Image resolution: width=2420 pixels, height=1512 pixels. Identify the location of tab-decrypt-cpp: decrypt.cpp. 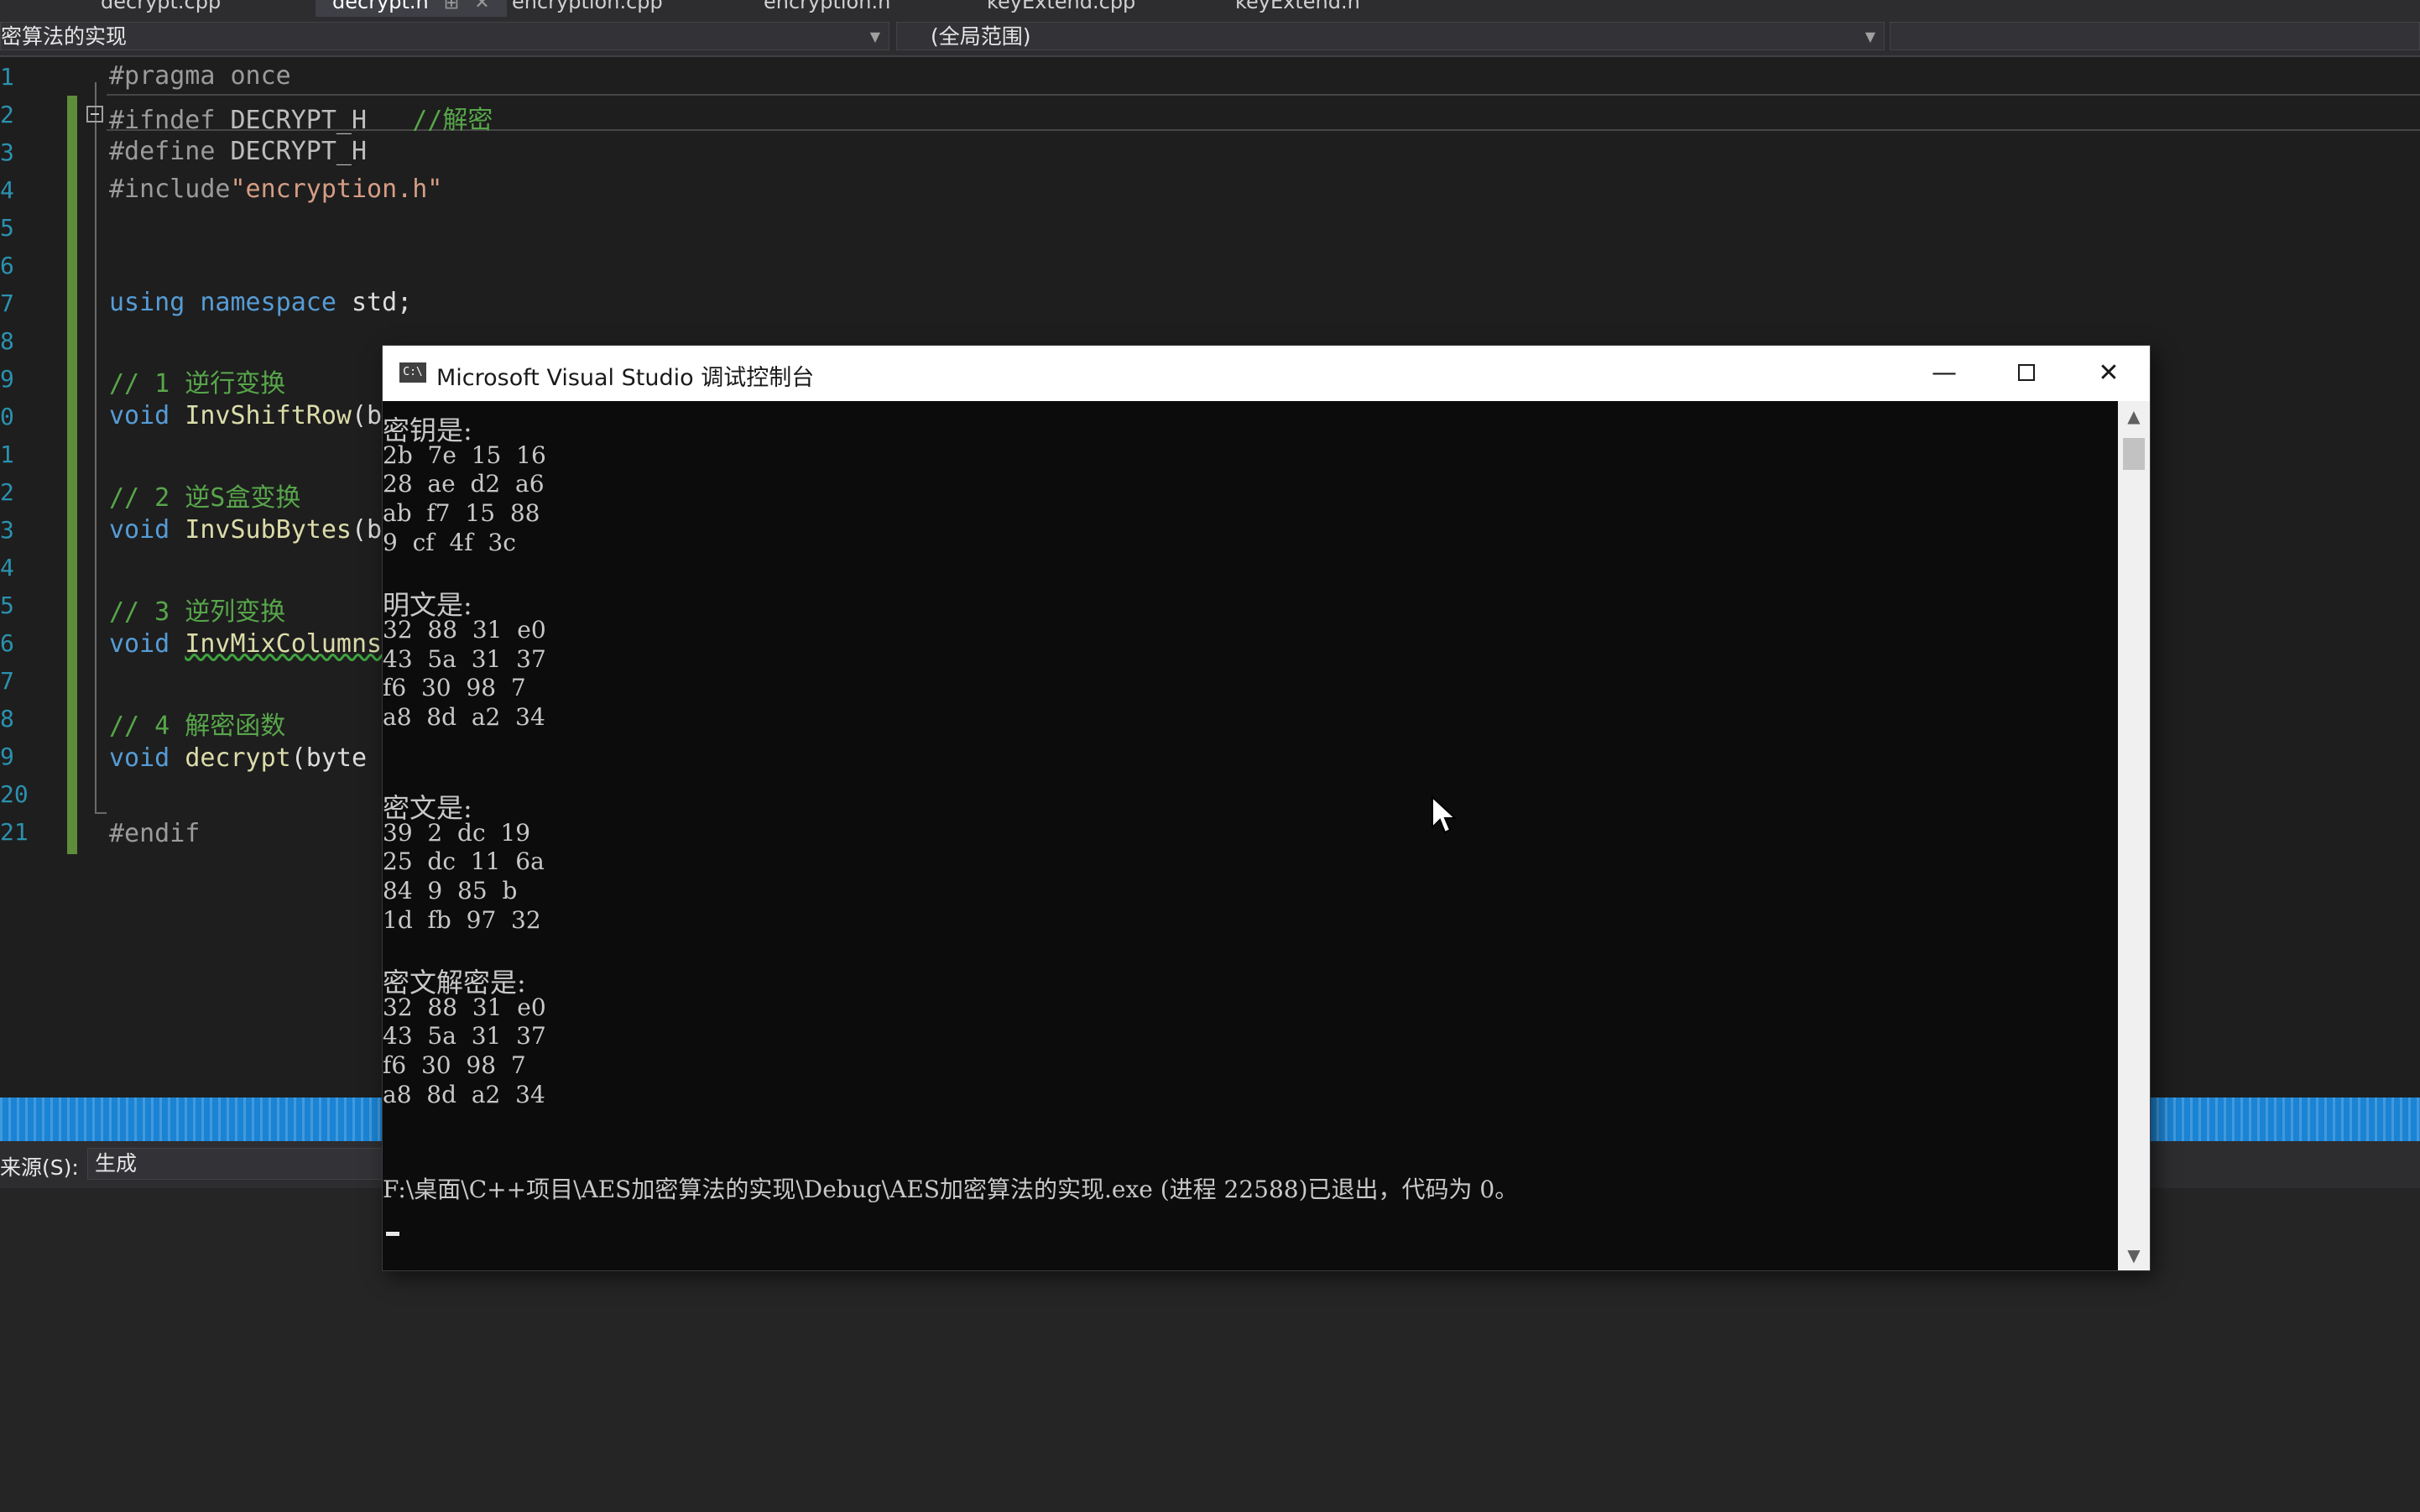
(161, 9).